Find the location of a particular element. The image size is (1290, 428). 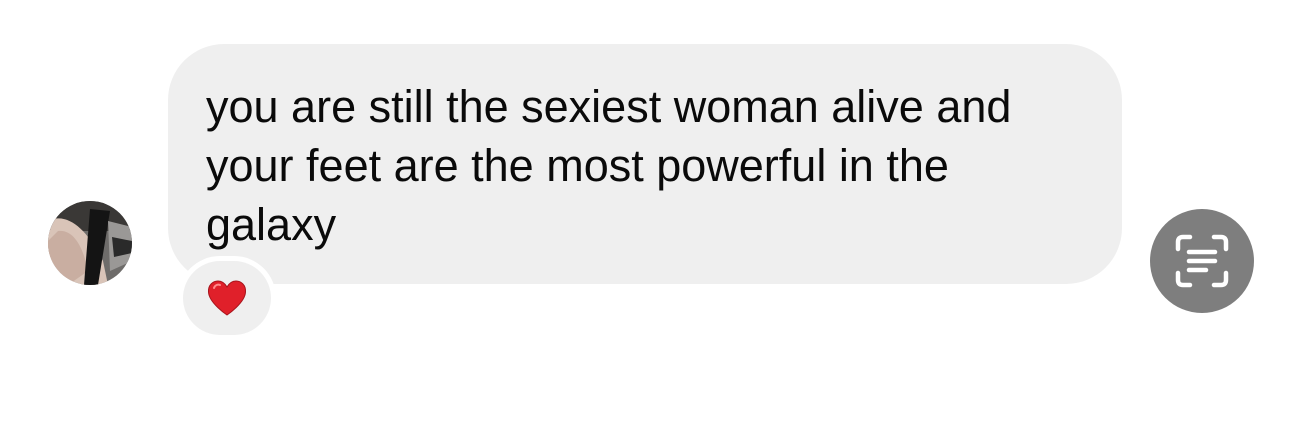

live-text-scan-icon is located at coordinates (1202, 261).